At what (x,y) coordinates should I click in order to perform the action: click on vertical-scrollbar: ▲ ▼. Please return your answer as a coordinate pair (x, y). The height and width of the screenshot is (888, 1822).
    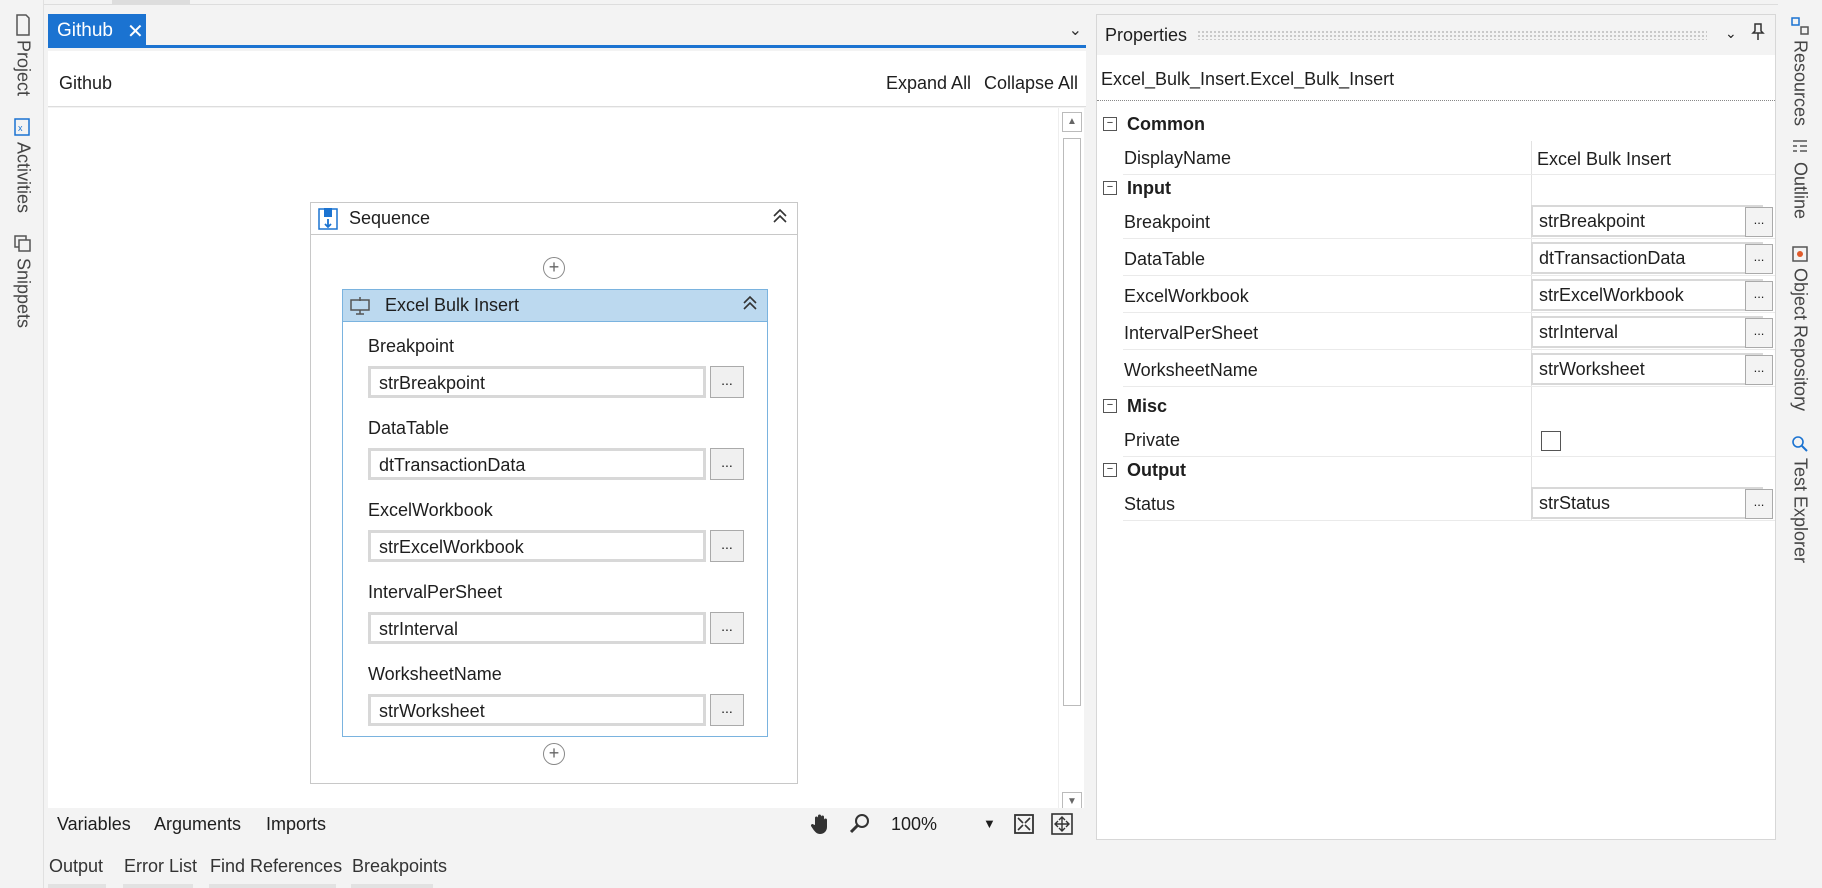
    Looking at the image, I should click on (1071, 462).